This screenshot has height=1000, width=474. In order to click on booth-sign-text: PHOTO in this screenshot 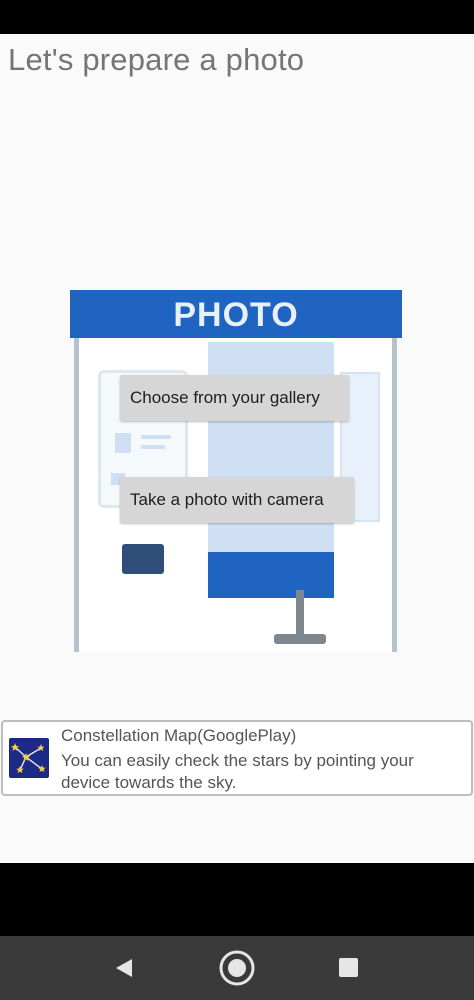, I will do `click(236, 315)`.